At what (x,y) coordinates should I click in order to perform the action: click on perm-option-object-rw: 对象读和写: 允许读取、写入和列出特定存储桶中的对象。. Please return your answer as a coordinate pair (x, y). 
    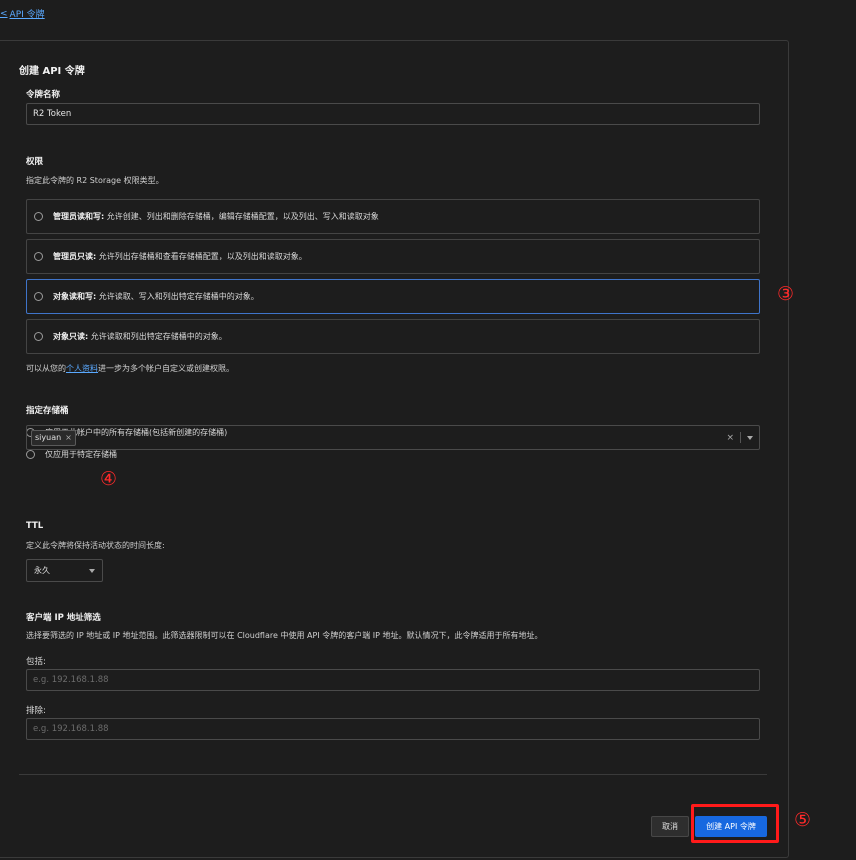
    Looking at the image, I should click on (393, 296).